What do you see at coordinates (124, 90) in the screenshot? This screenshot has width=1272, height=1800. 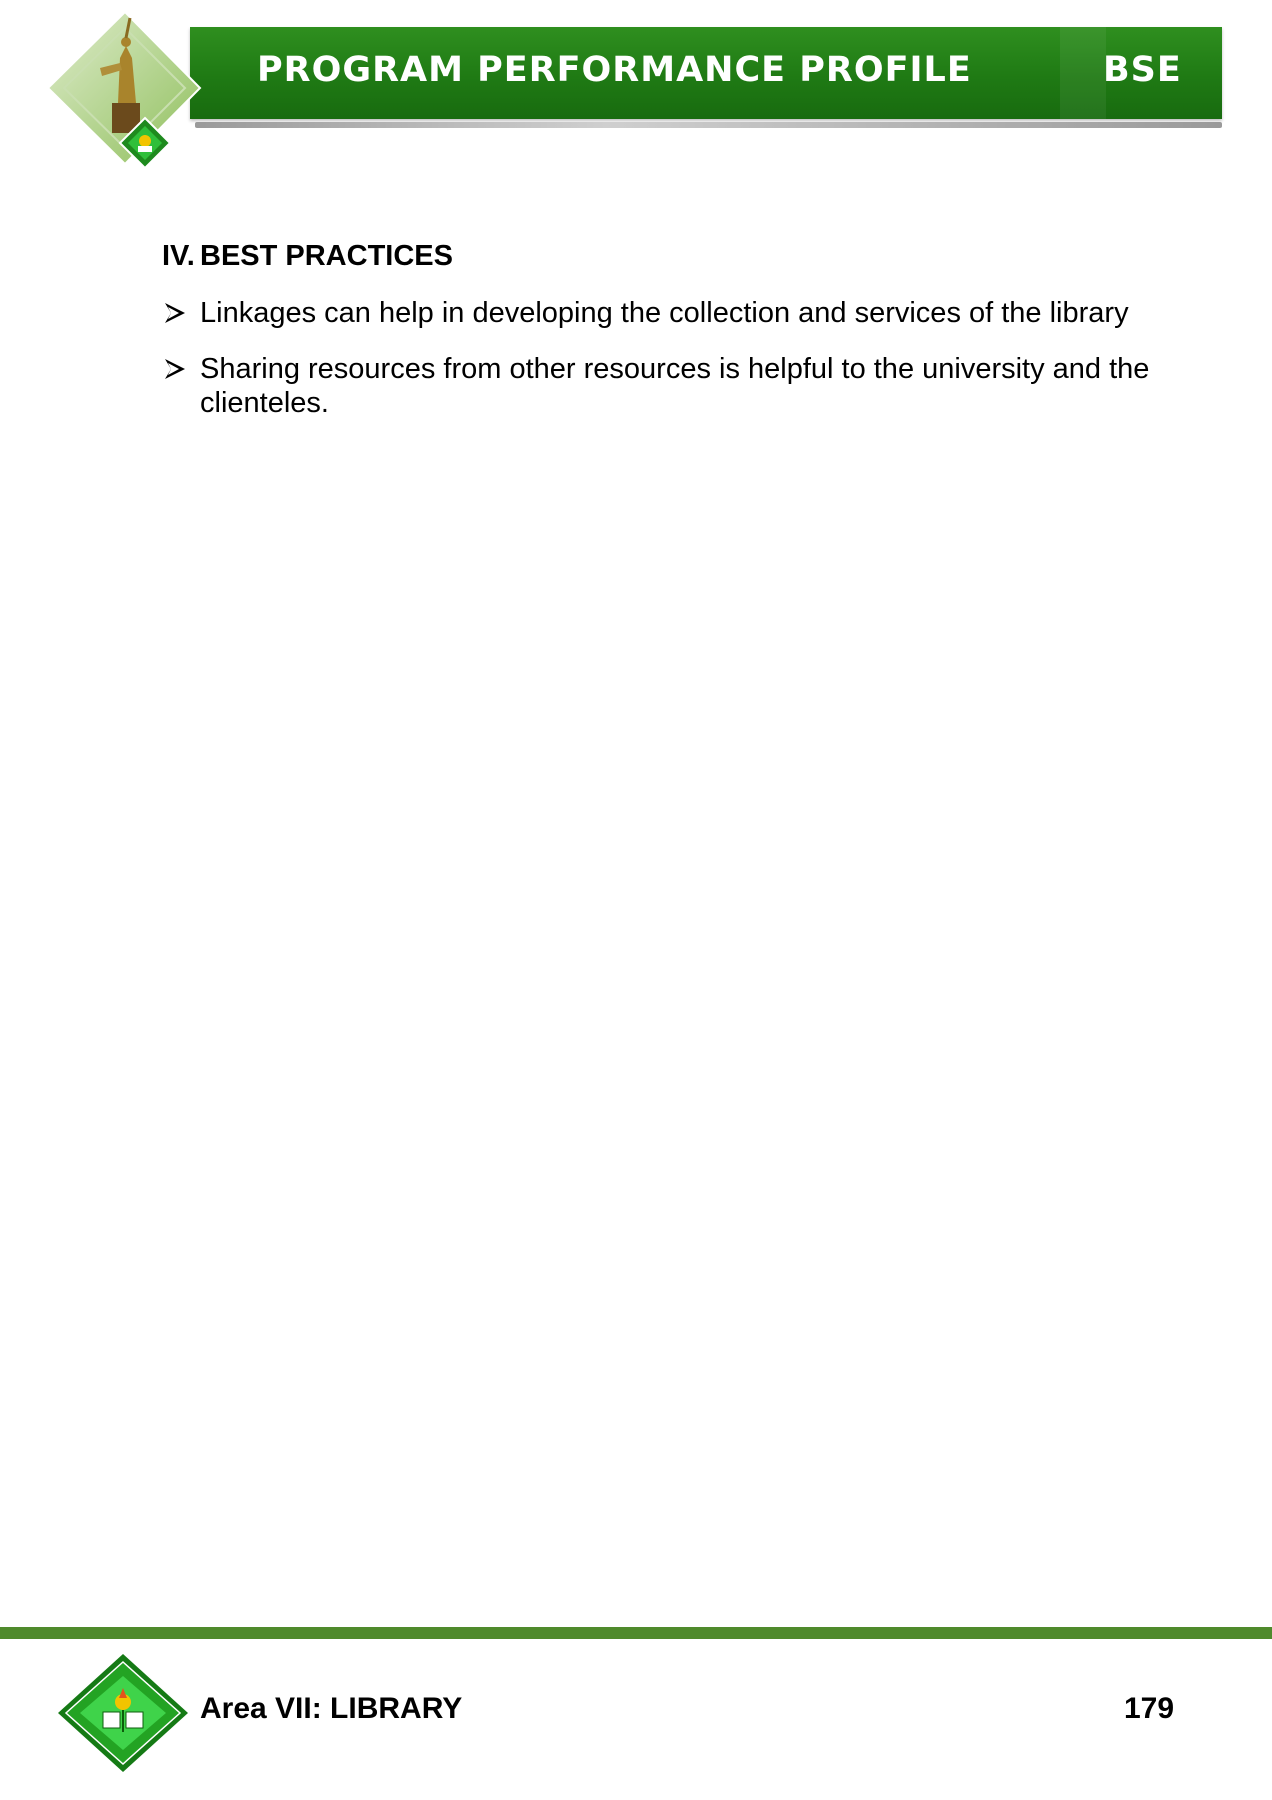 I see `university-statue-emblem-icon` at bounding box center [124, 90].